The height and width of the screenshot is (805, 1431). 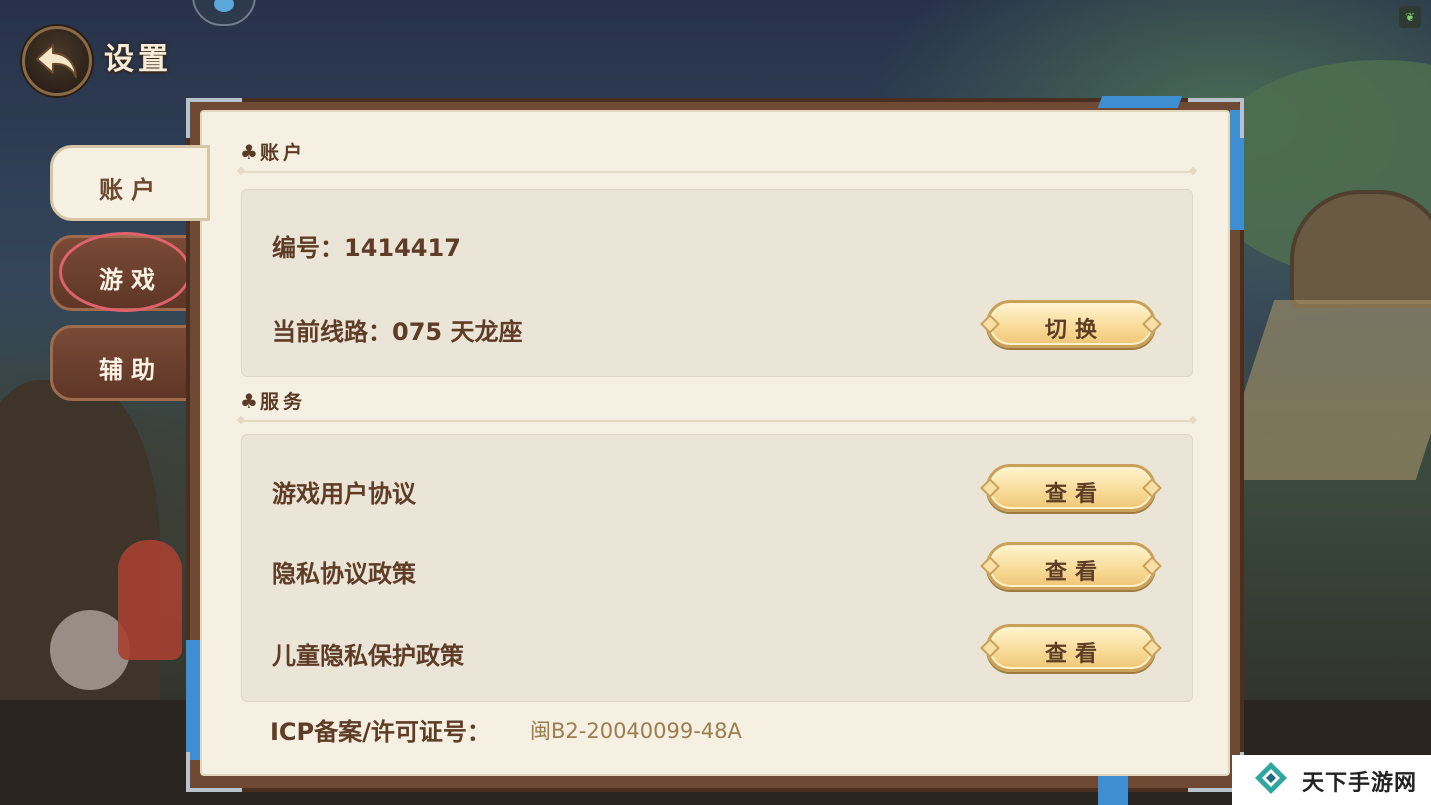 What do you see at coordinates (282, 402) in the screenshot?
I see `service-section-label: 服务` at bounding box center [282, 402].